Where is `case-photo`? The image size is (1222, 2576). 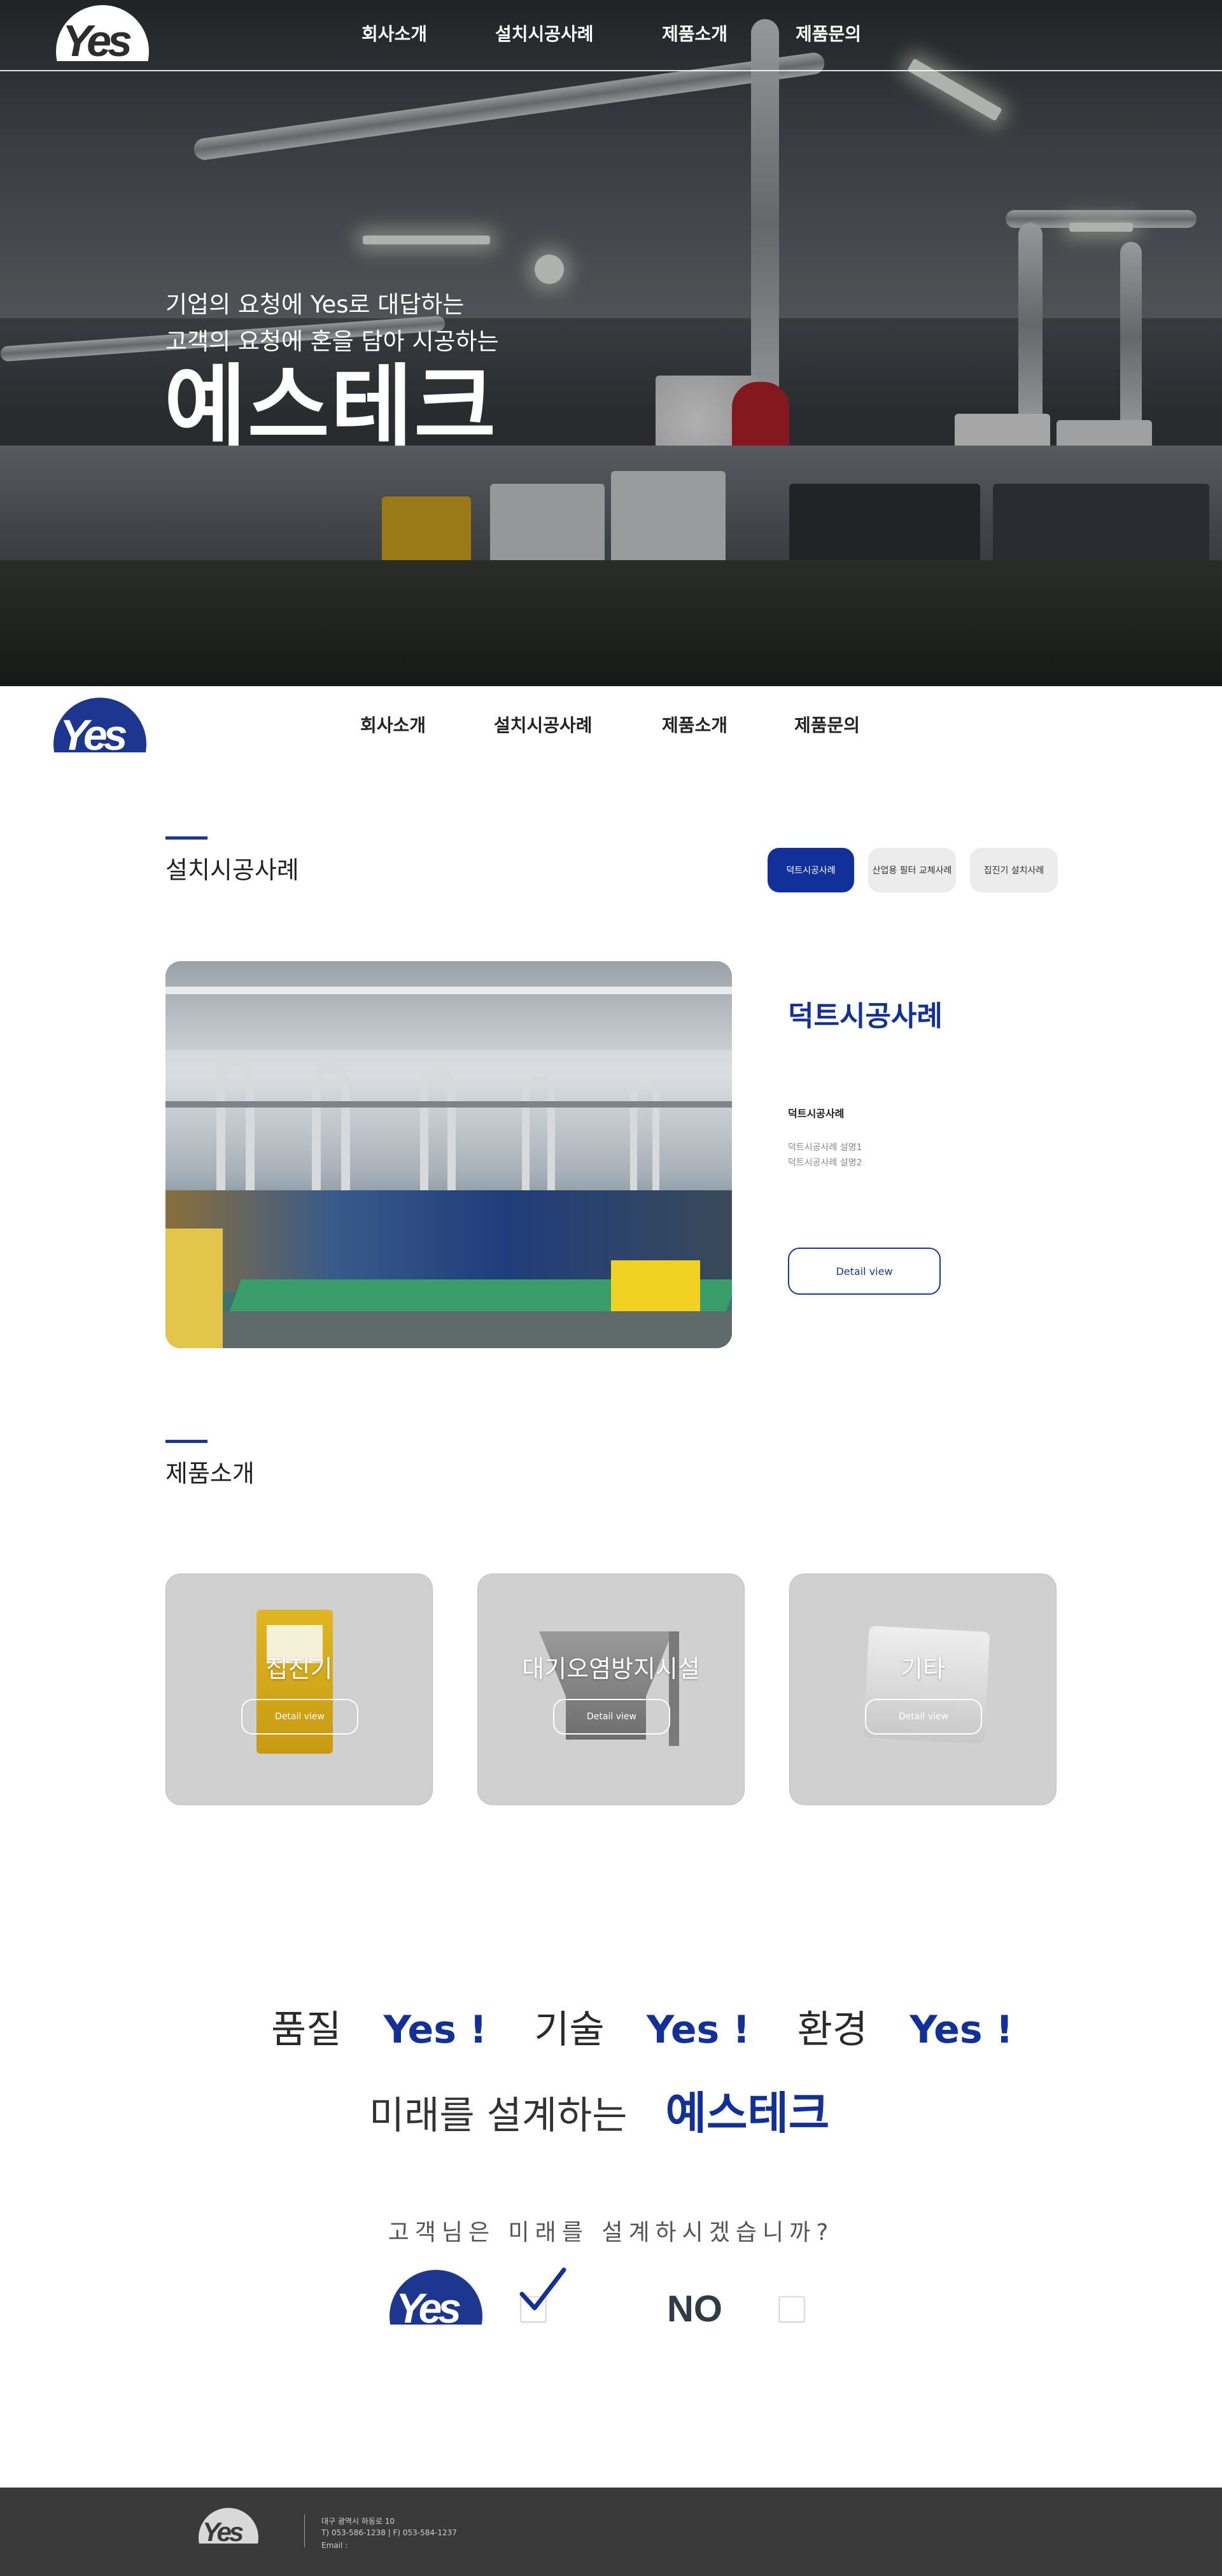
case-photo is located at coordinates (448, 1155).